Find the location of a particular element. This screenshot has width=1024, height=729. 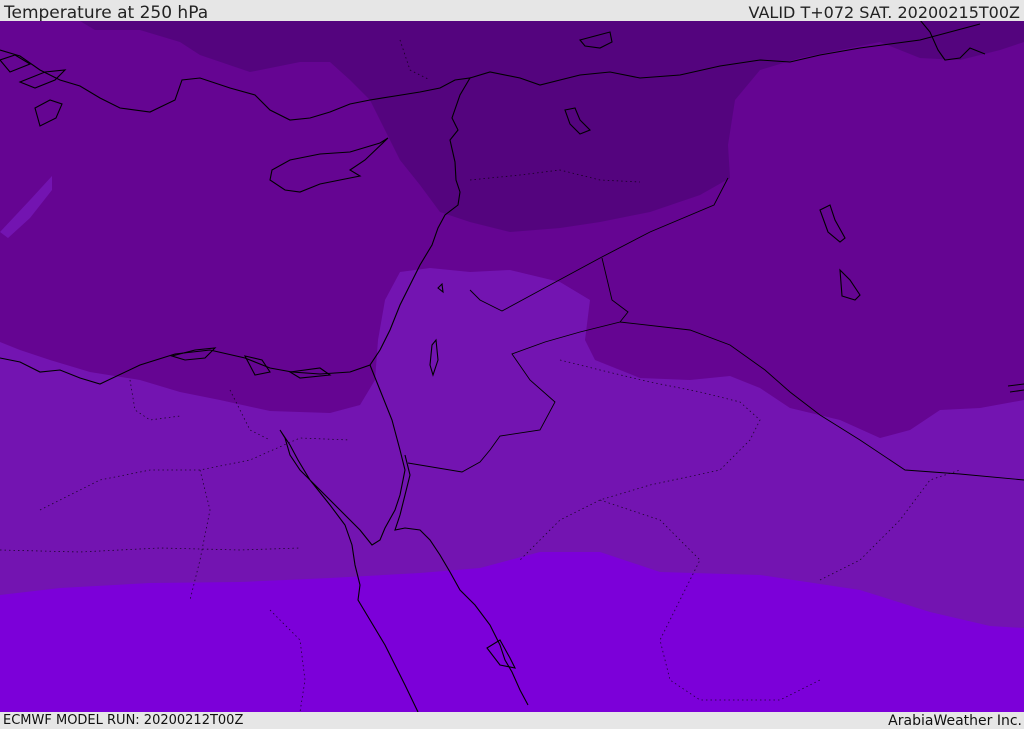

credit-text: ArabiaWeather Inc. is located at coordinates (955, 721).